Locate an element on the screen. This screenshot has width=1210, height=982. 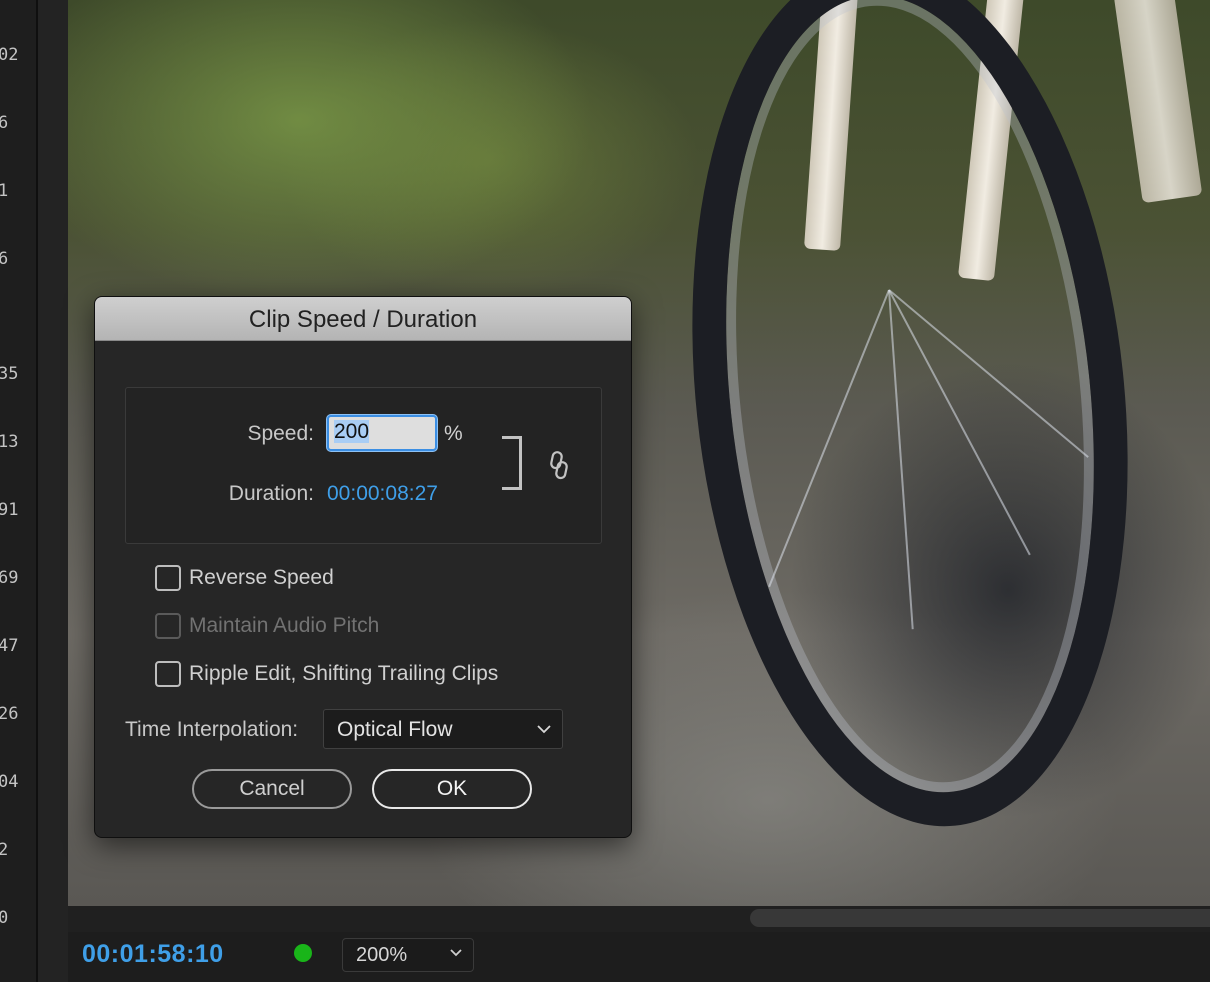
cancel-button: Cancel is located at coordinates (272, 789).